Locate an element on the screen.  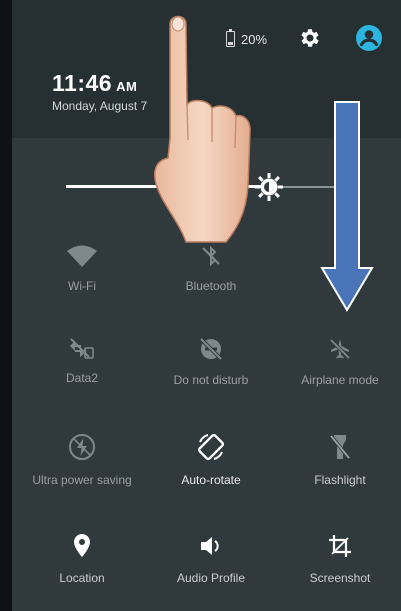
tile-label: Bluetooth is located at coordinates (211, 286).